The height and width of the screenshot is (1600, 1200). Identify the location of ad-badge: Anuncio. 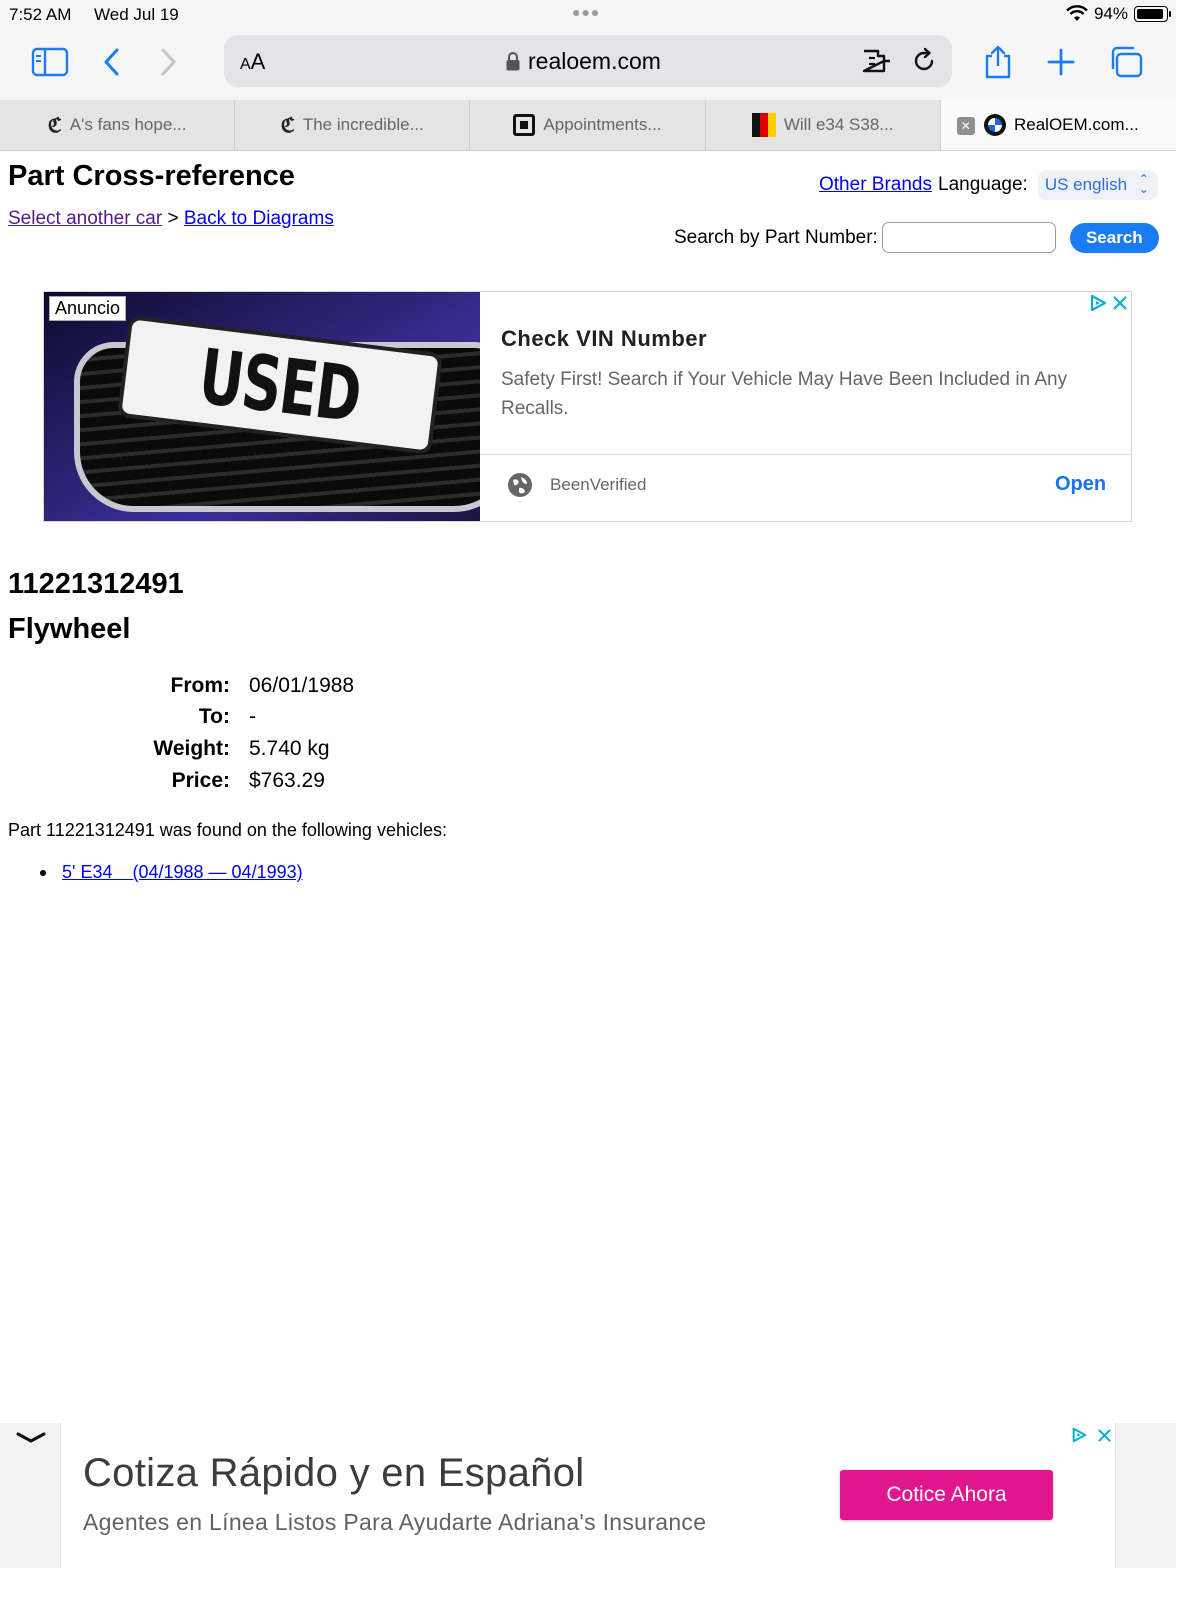
(88, 308).